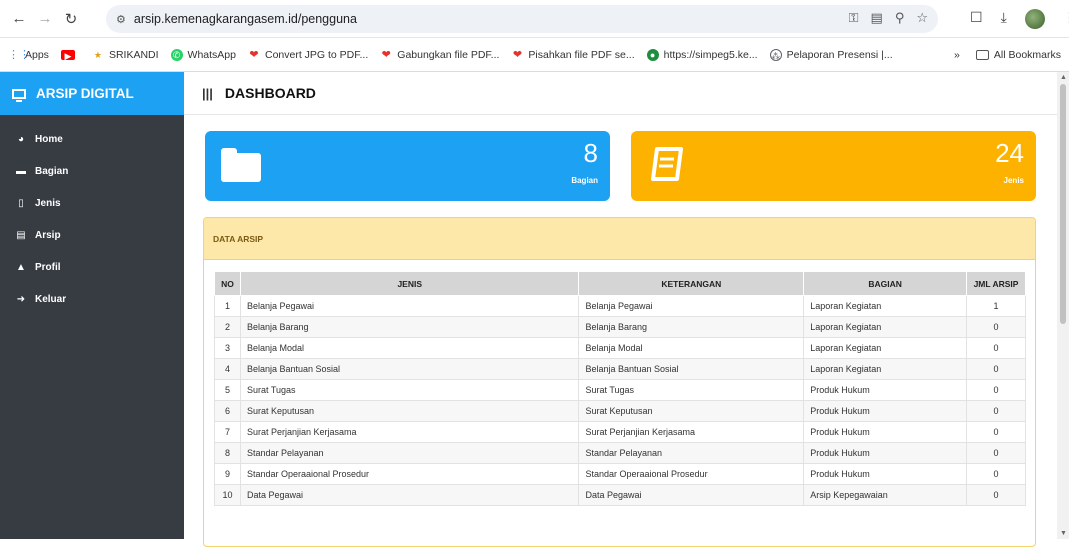 This screenshot has height=547, width=1069. Describe the element at coordinates (121, 19) in the screenshot. I see `site-info-icon: ⚙` at that location.